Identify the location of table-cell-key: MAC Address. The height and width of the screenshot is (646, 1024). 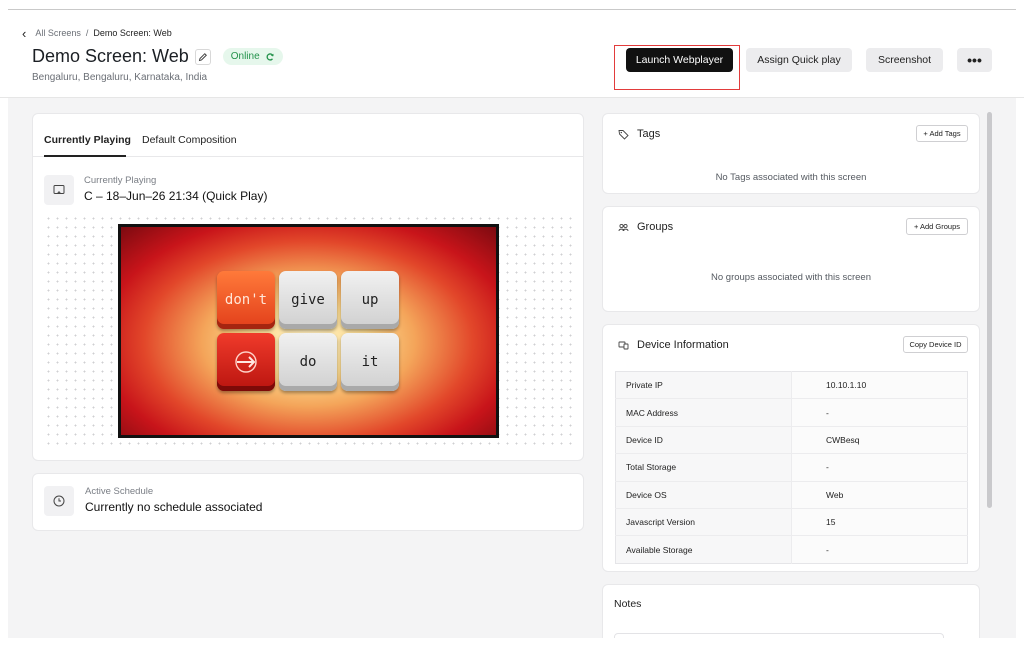
(703, 412).